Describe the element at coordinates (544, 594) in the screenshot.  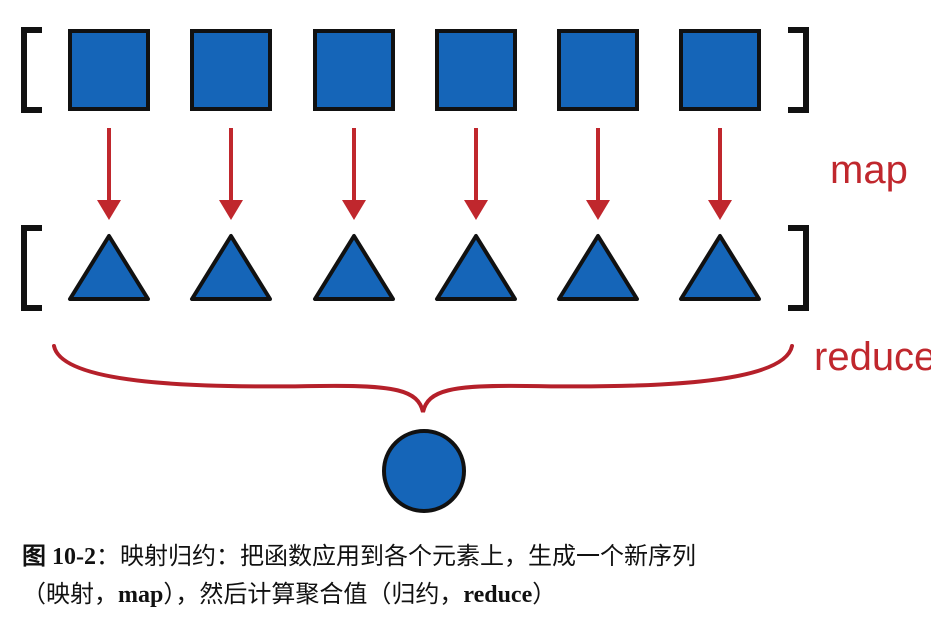
I see `caption-text-2c: ）` at that location.